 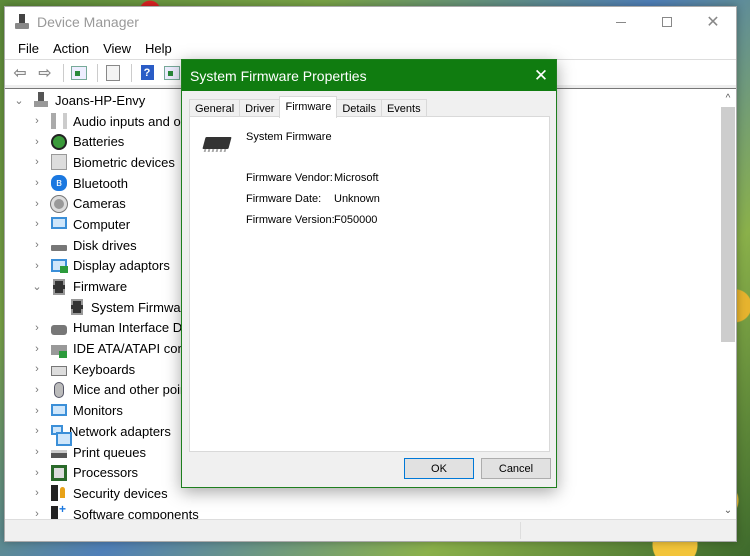 I want to click on tree-item-label: Biometric devices, so click(x=124, y=162).